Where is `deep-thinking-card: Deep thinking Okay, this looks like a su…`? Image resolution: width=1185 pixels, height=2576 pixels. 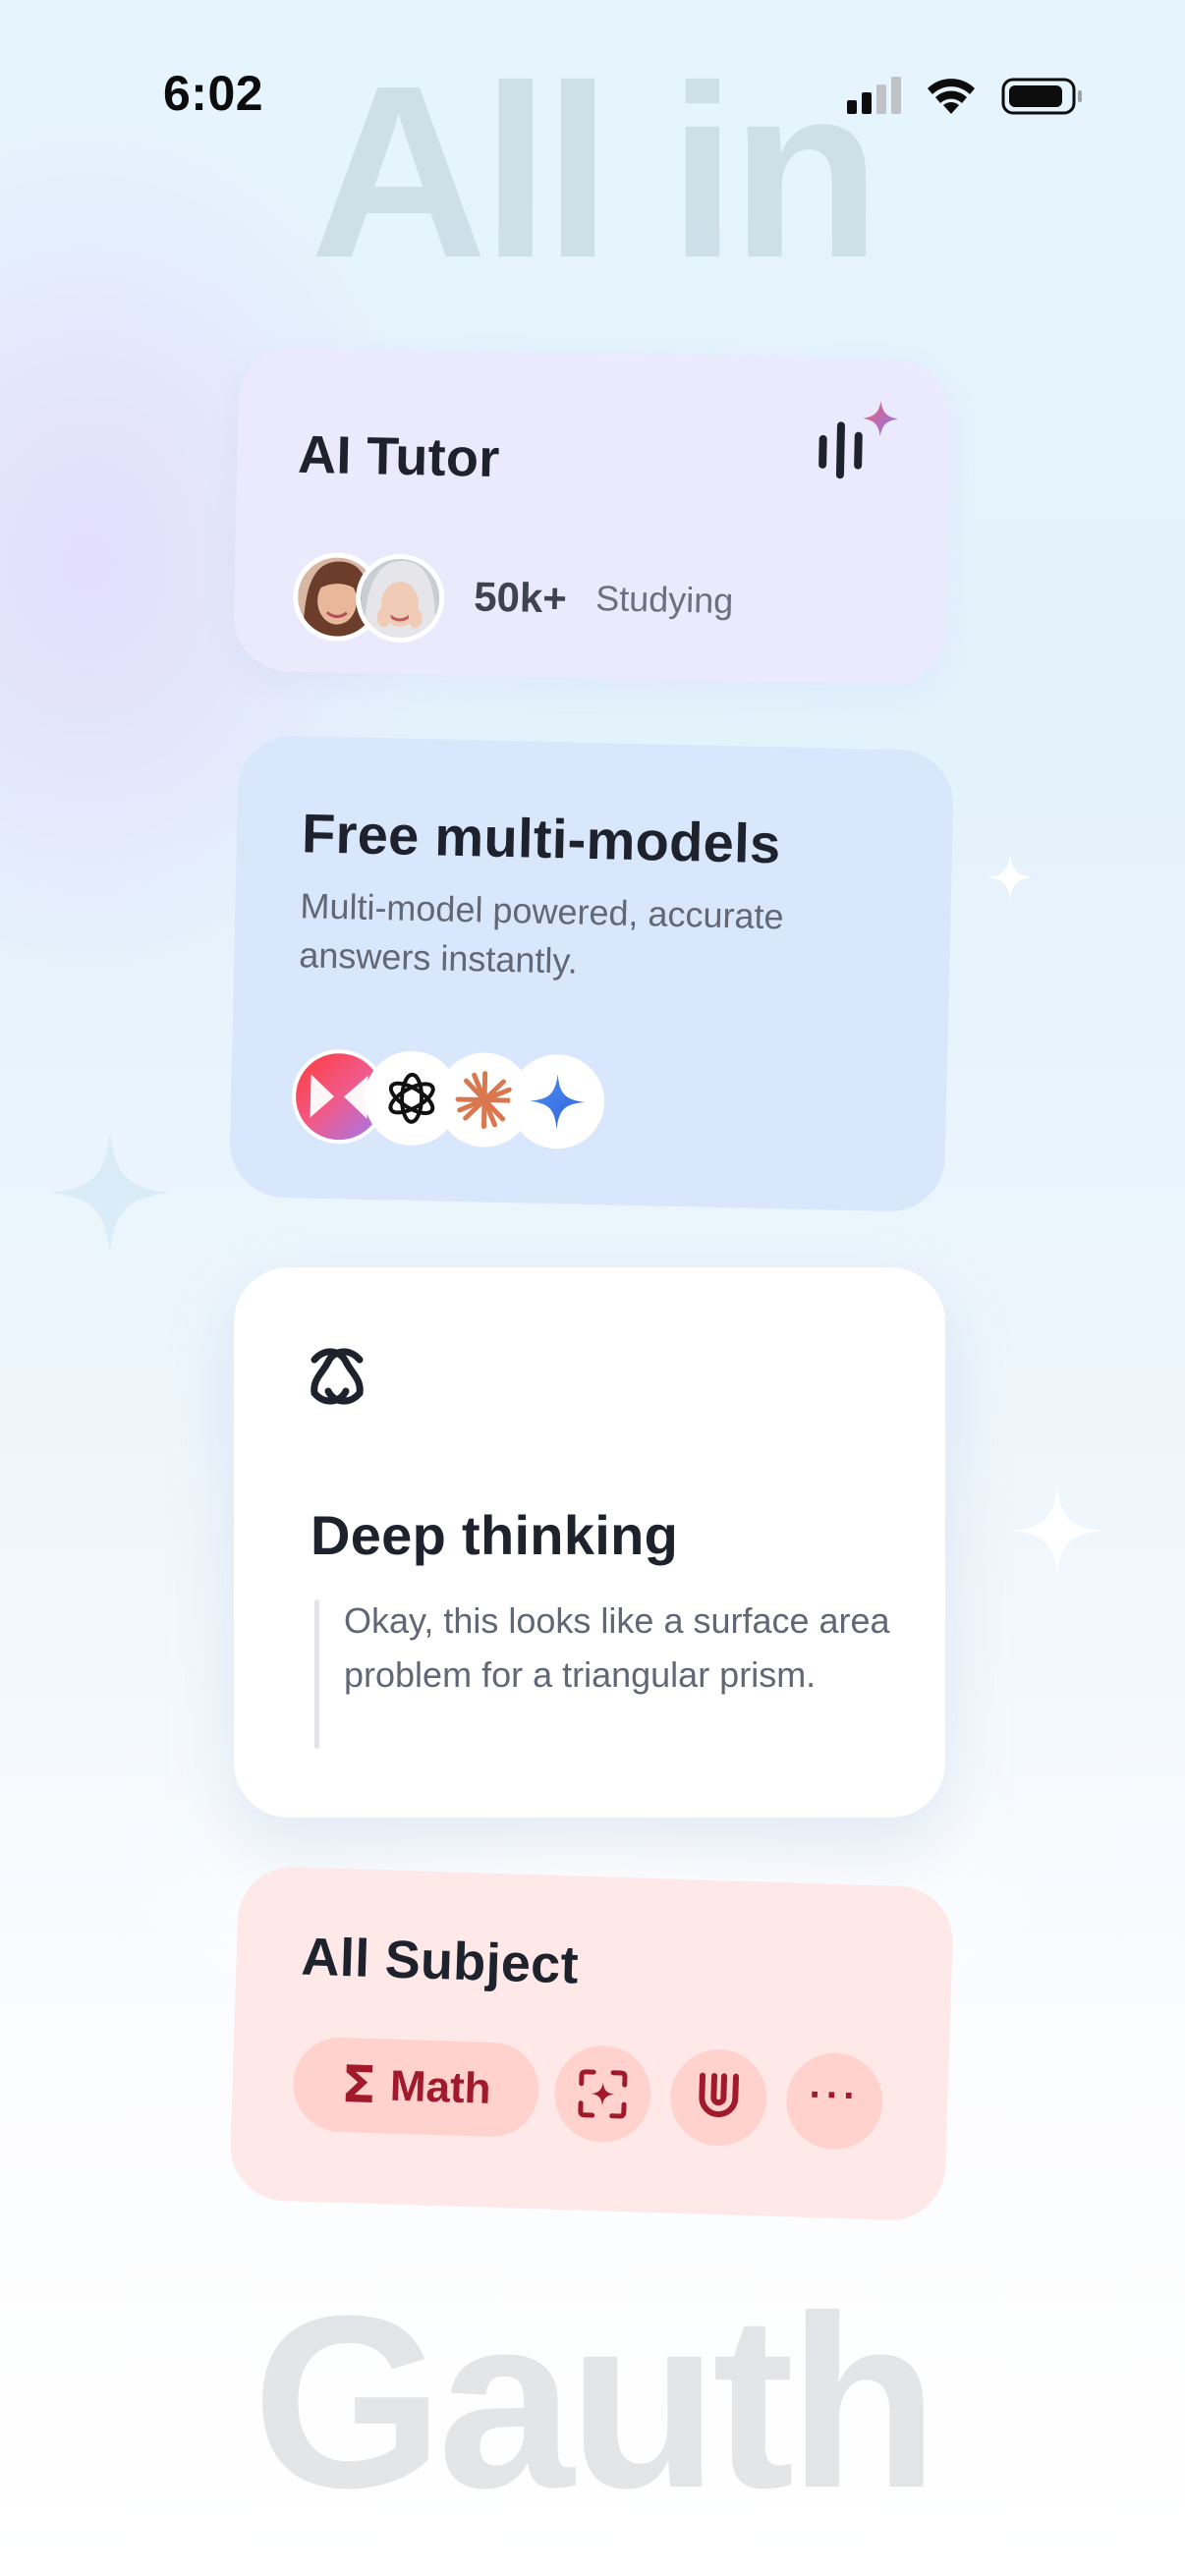
deep-thinking-card: Deep thinking Okay, this looks like a su… is located at coordinates (590, 1542).